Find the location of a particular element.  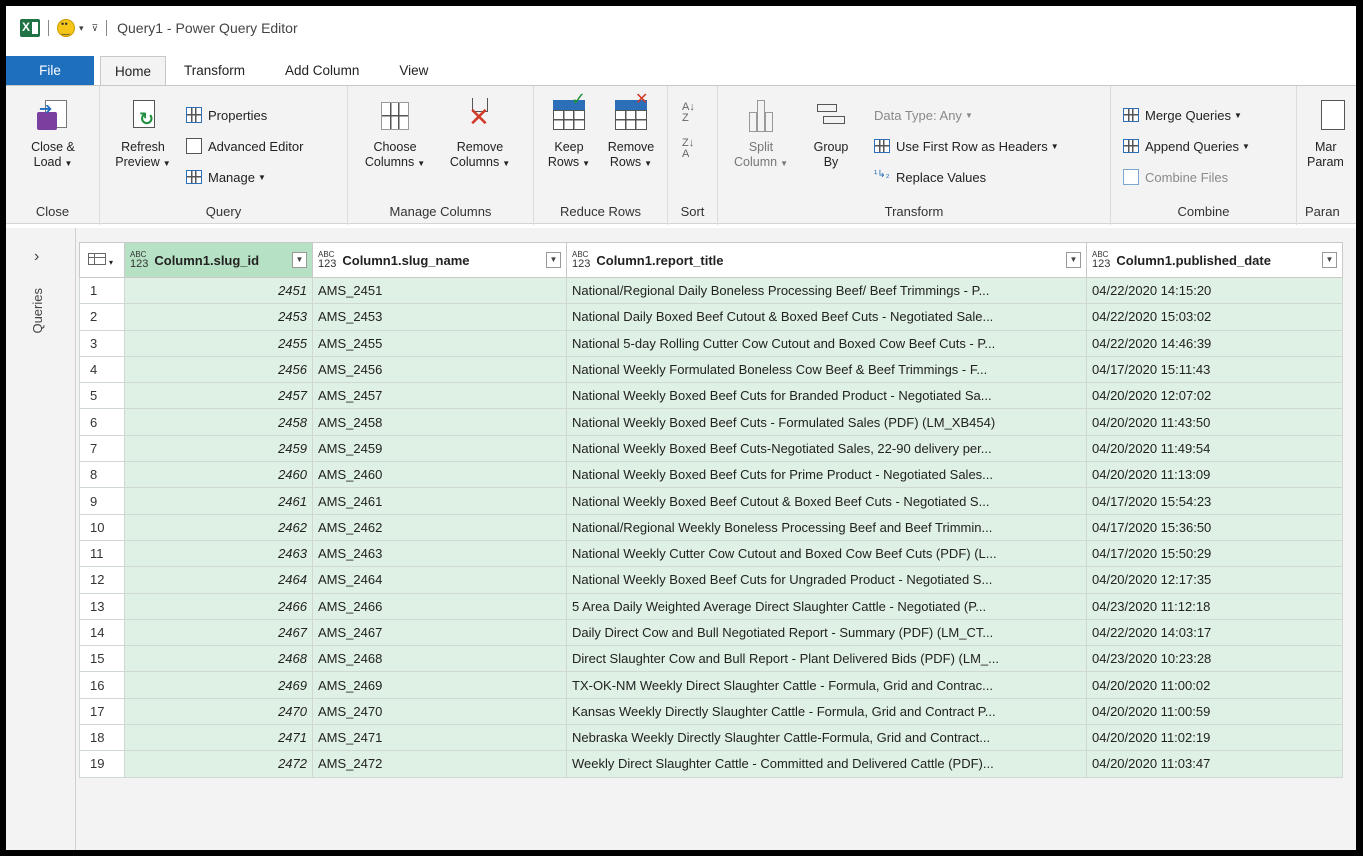

replace-values-button: ¹↳₂ Replace Values is located at coordinates (930, 177).